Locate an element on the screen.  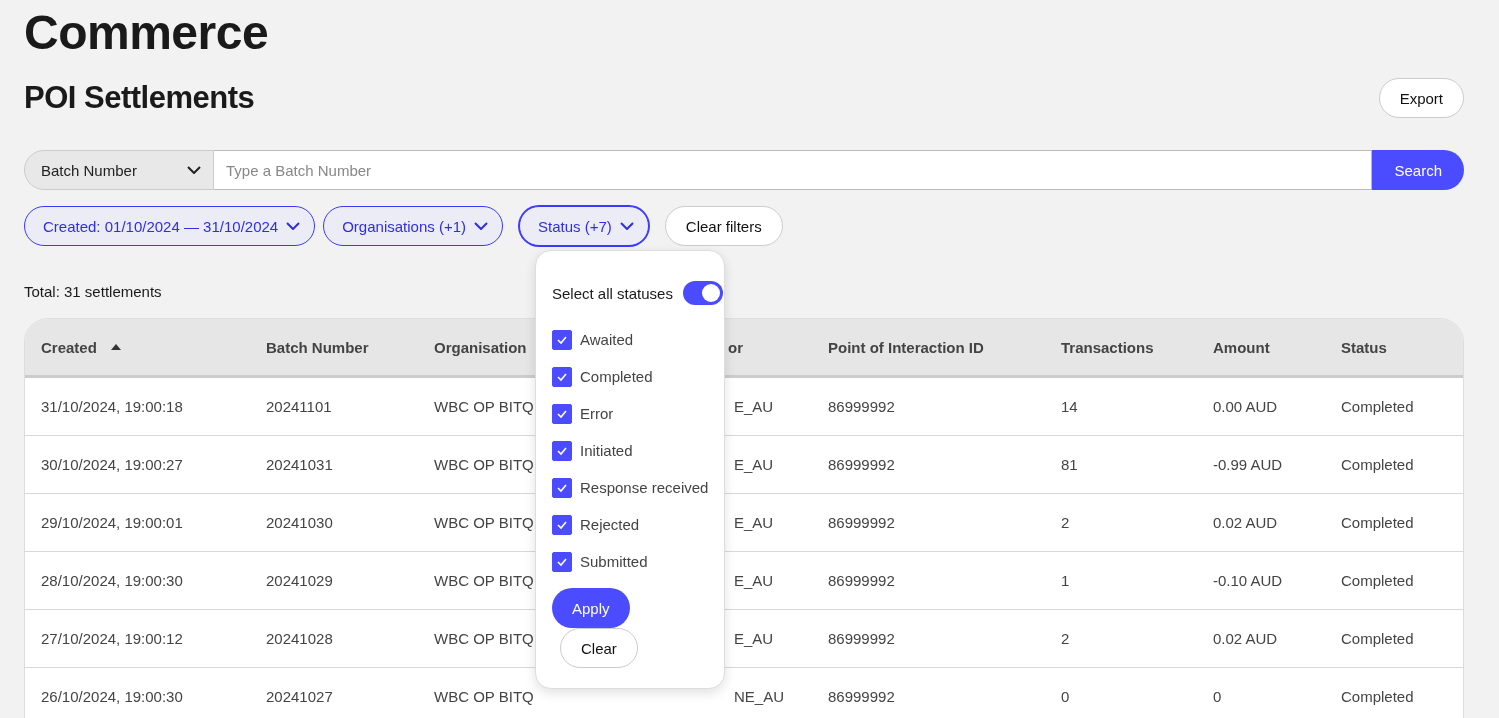
table-cell: 31/10/2024, 19:00:18 is located at coordinates (112, 406).